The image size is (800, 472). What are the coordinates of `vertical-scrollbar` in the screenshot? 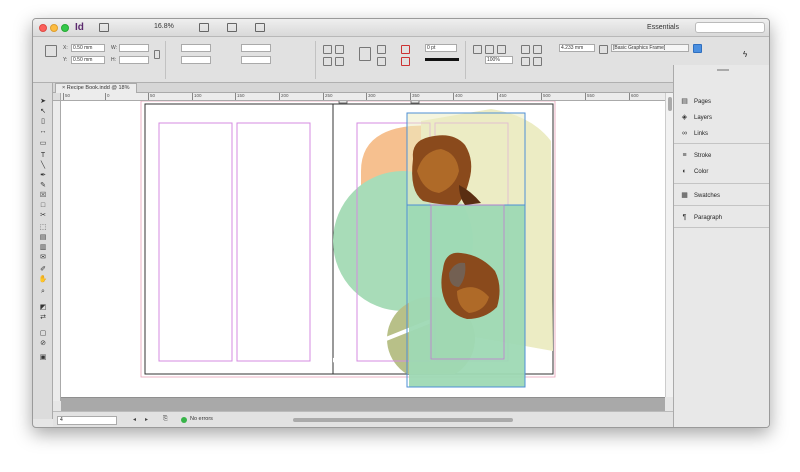 It's located at (669, 245).